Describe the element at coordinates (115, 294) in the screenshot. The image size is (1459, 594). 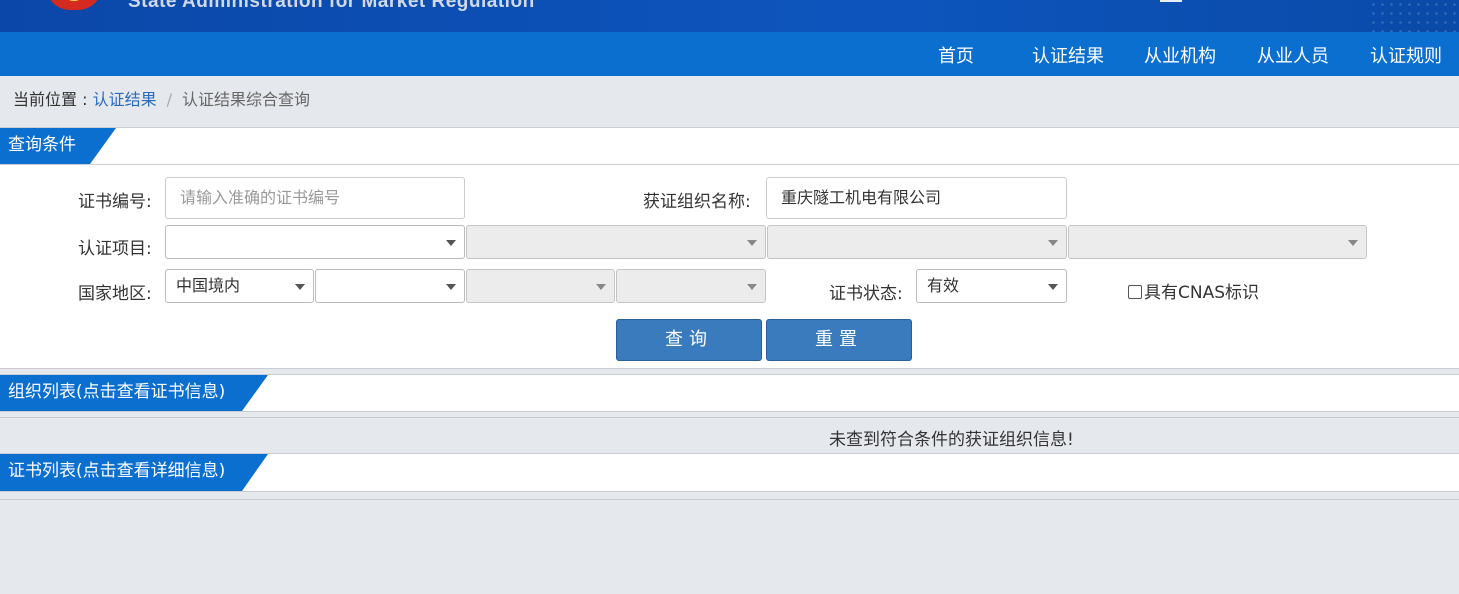
I see `region-label: 国家地区:` at that location.